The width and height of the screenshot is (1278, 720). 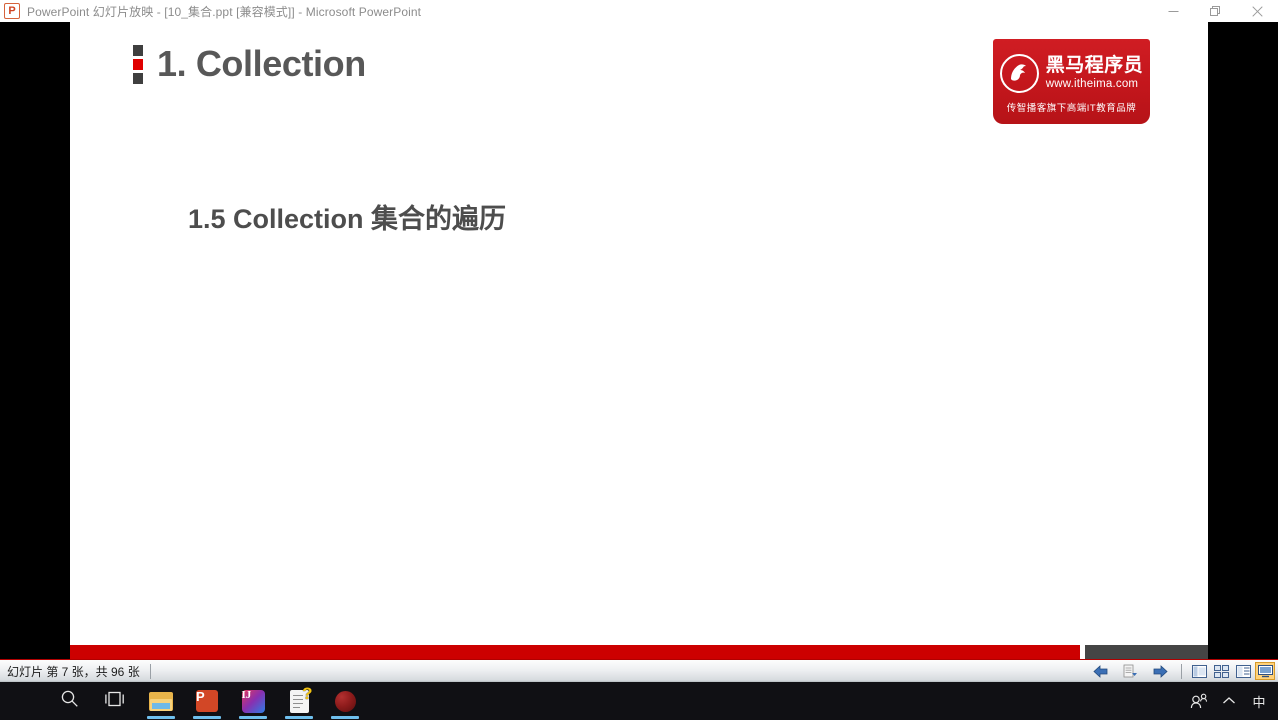 I want to click on status-controls-divider, so click(x=1181, y=671).